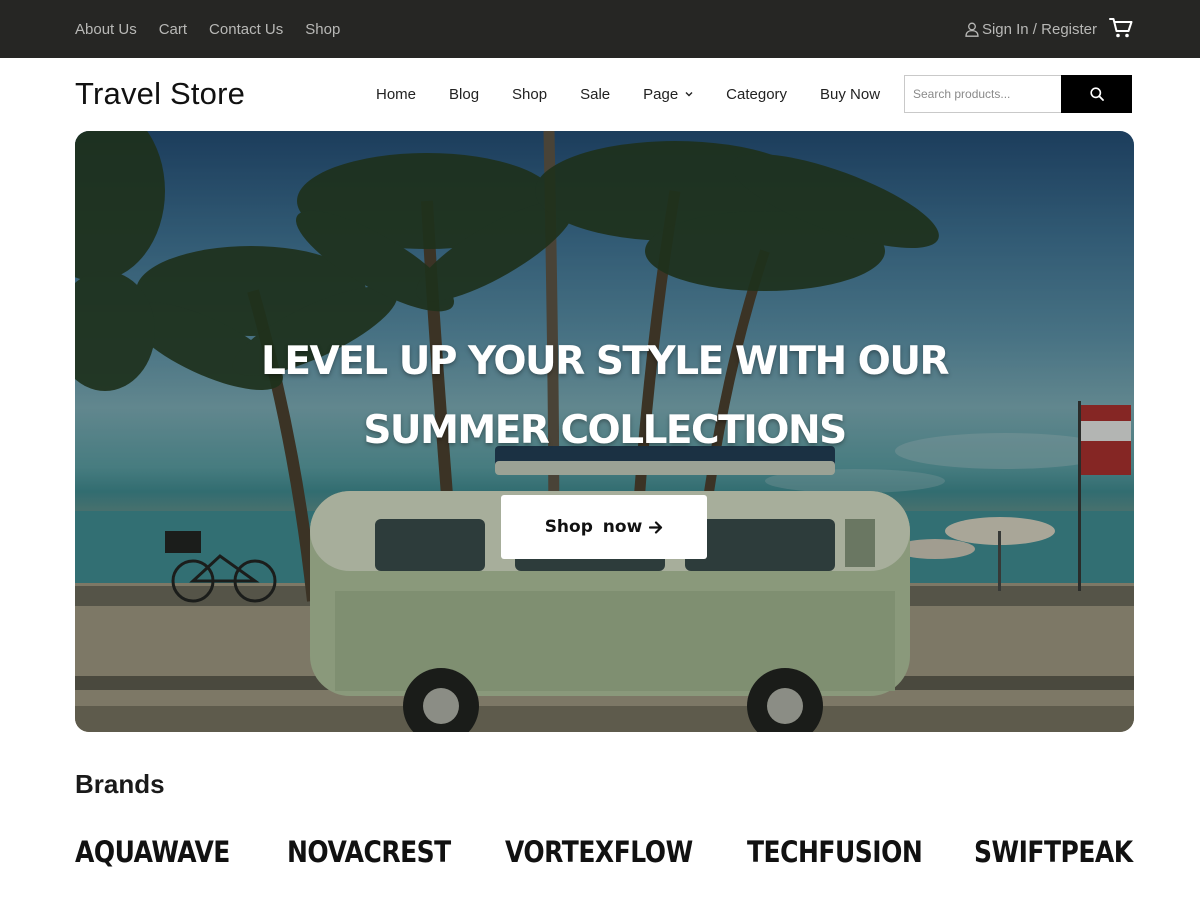  Describe the element at coordinates (661, 94) in the screenshot. I see `nav-label: Page` at that location.